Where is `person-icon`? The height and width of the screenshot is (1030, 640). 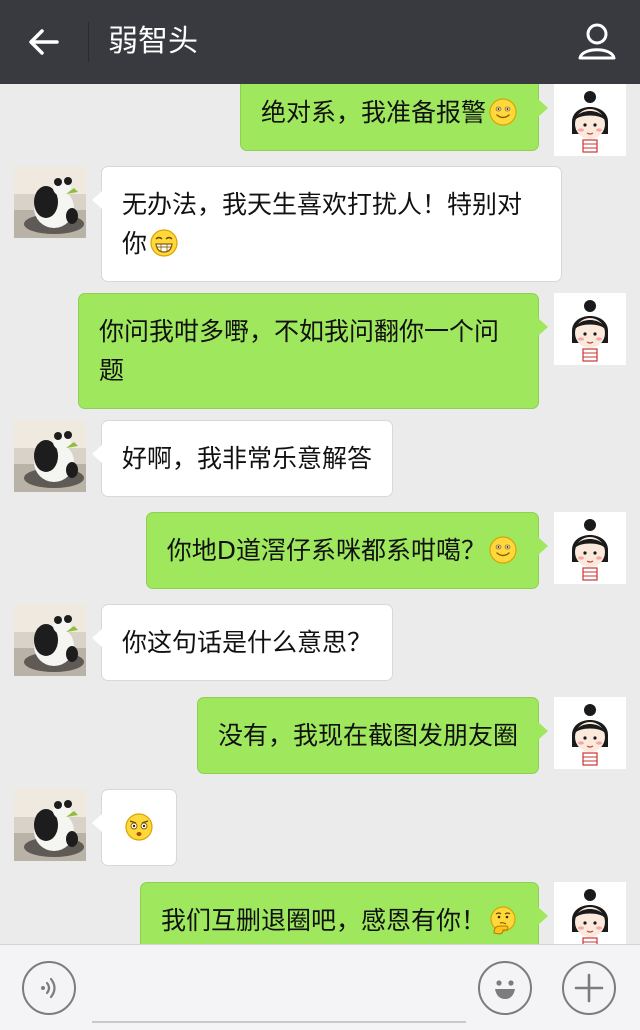
person-icon is located at coordinates (597, 41).